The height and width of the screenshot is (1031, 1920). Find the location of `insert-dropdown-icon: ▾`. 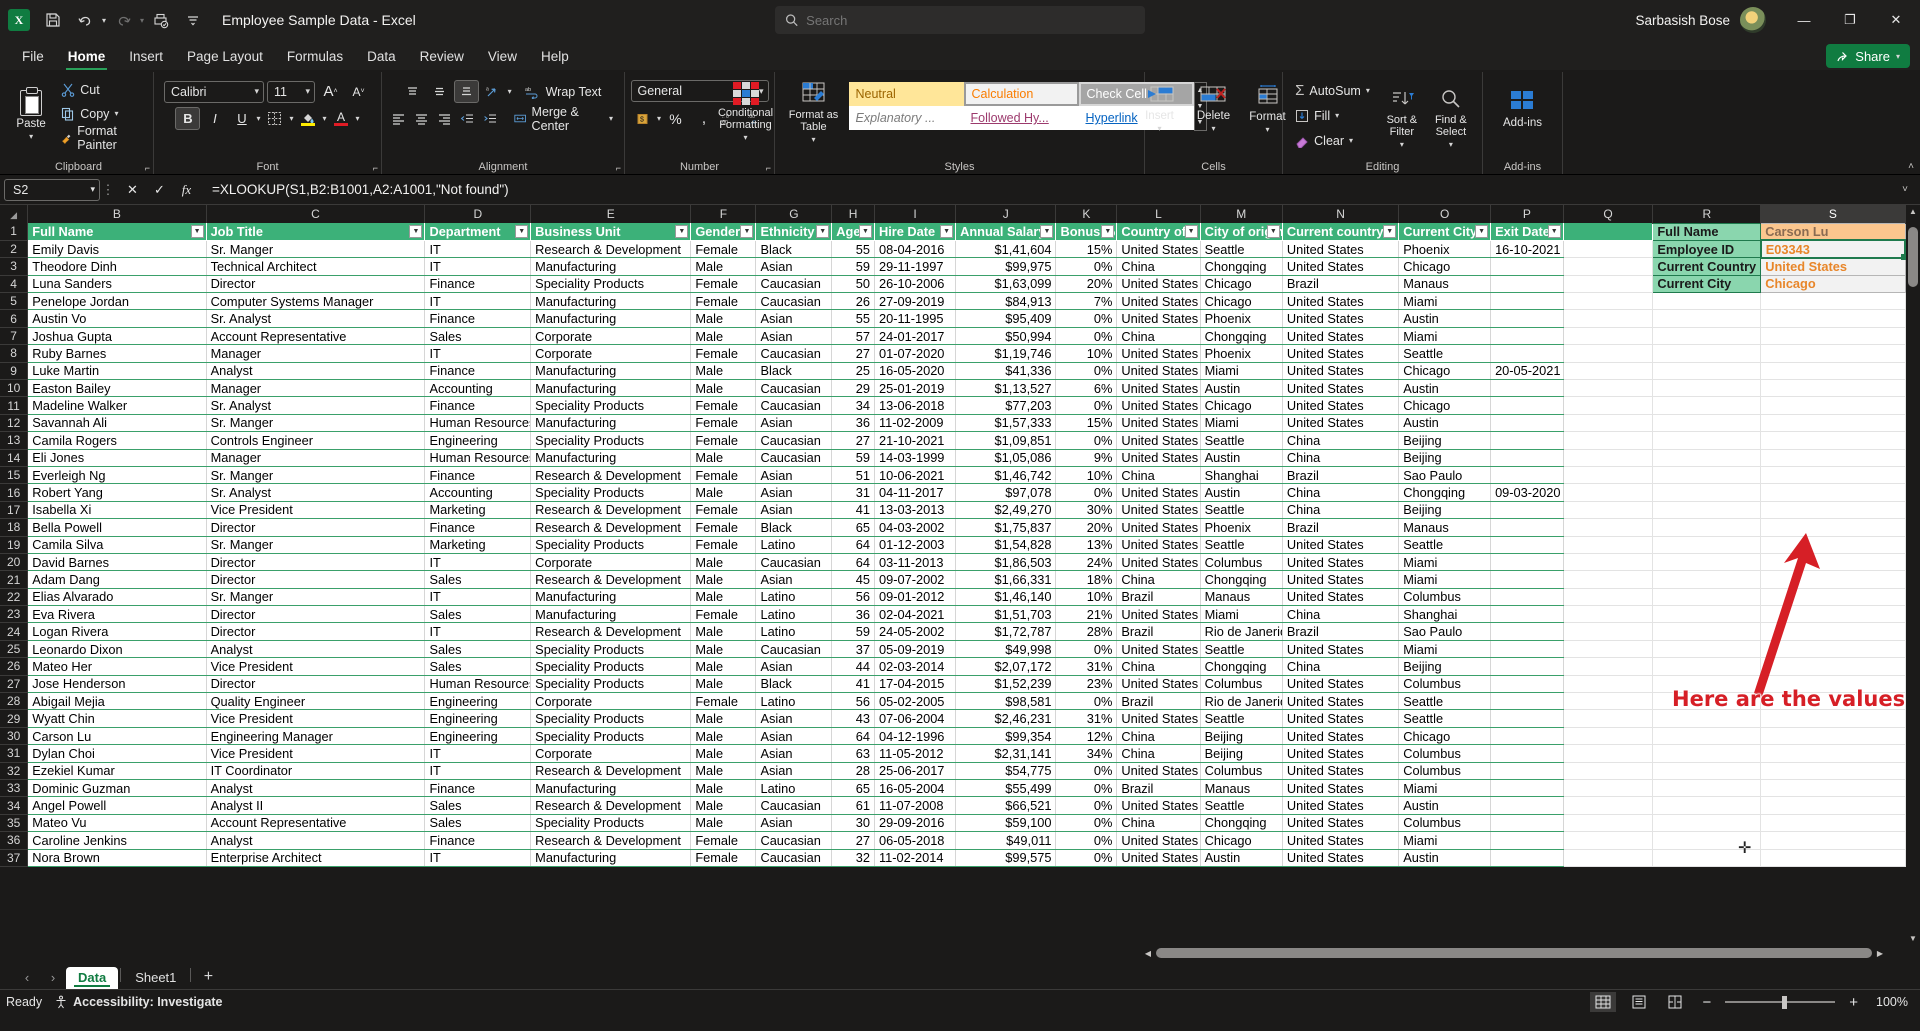

insert-dropdown-icon: ▾ is located at coordinates (1159, 128).